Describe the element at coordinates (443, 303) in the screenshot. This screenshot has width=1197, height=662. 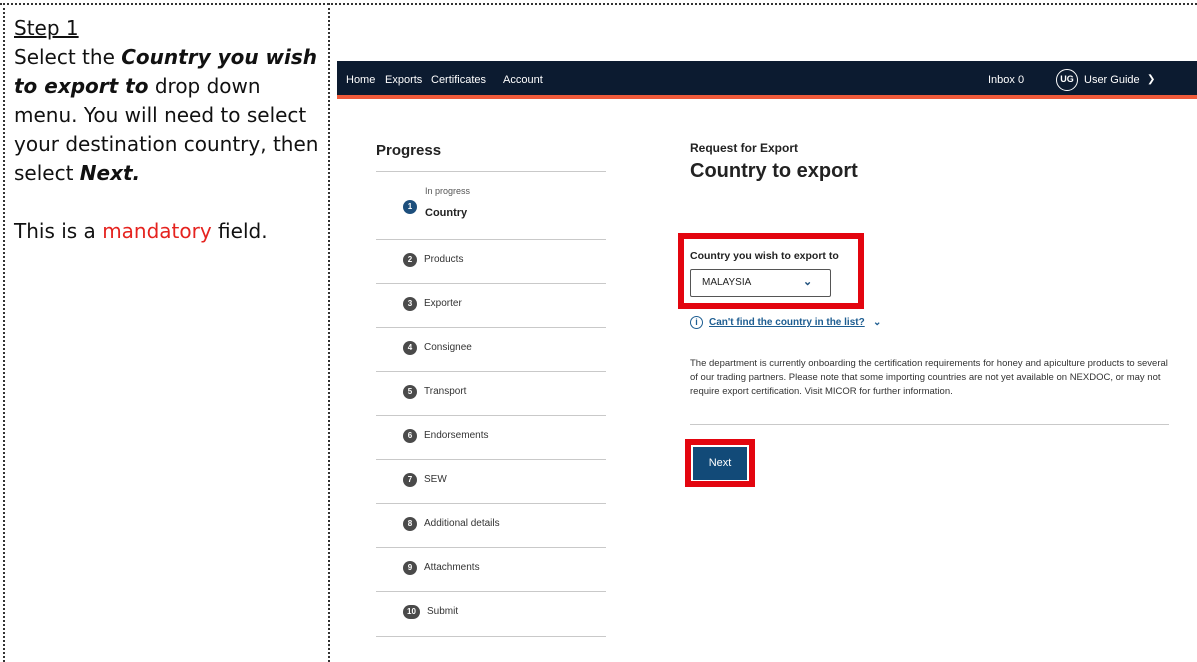
I see `step-label-exporter: Exporter` at that location.